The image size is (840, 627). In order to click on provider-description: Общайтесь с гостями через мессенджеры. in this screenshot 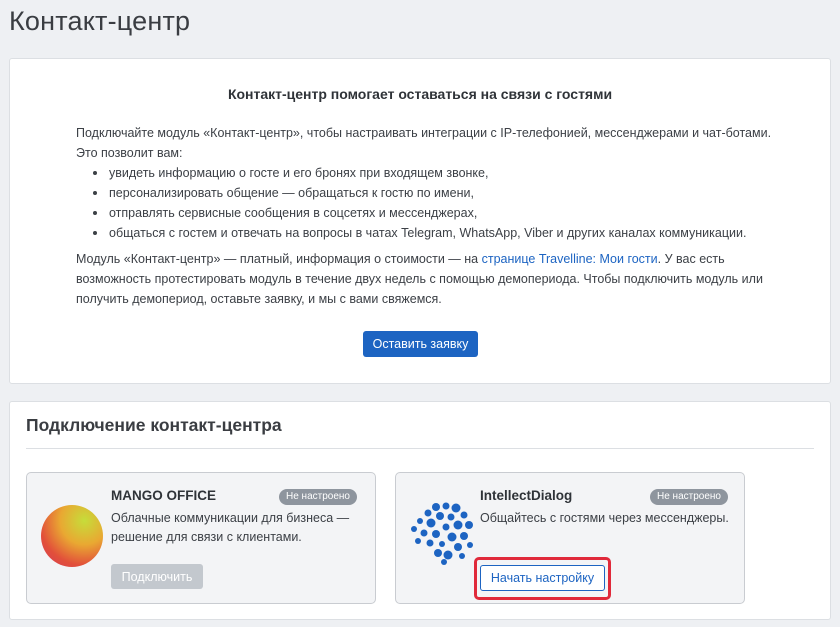, I will do `click(604, 518)`.